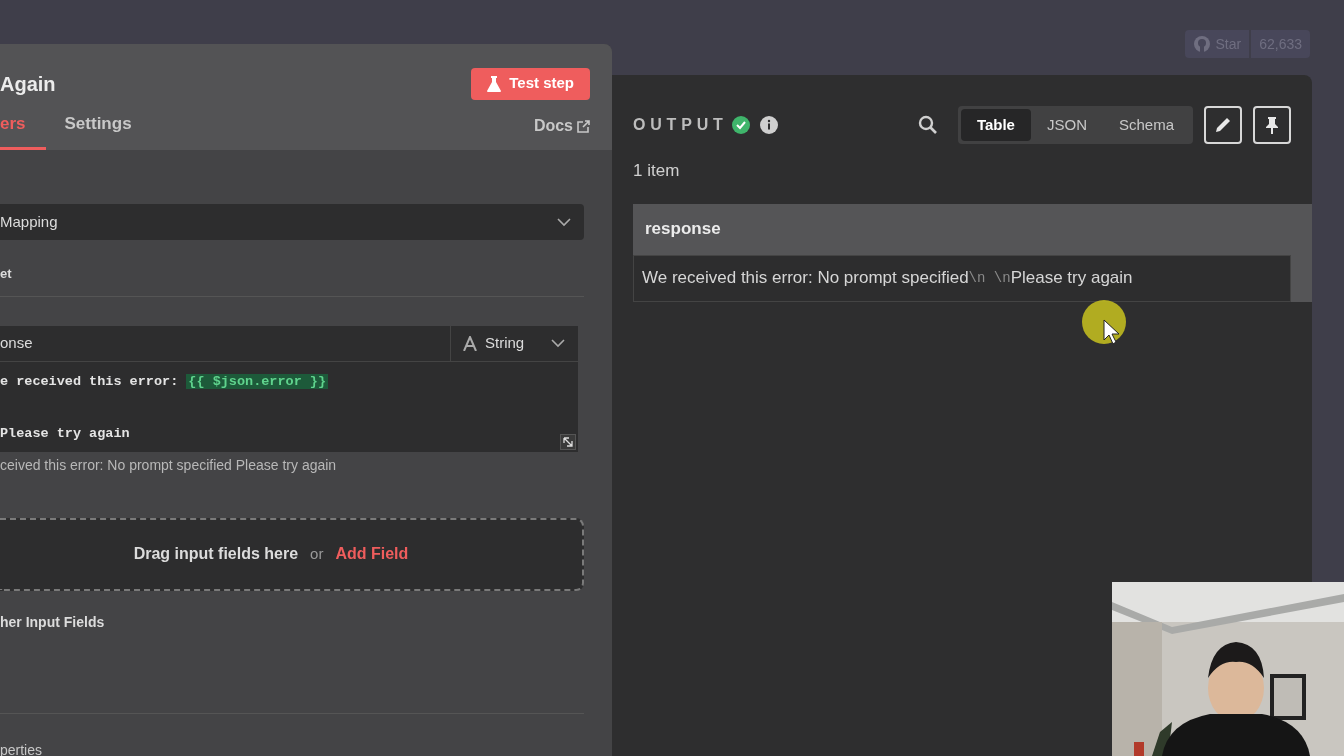 This screenshot has height=756, width=1344. I want to click on view-switch: Table JSON Schema, so click(1075, 125).